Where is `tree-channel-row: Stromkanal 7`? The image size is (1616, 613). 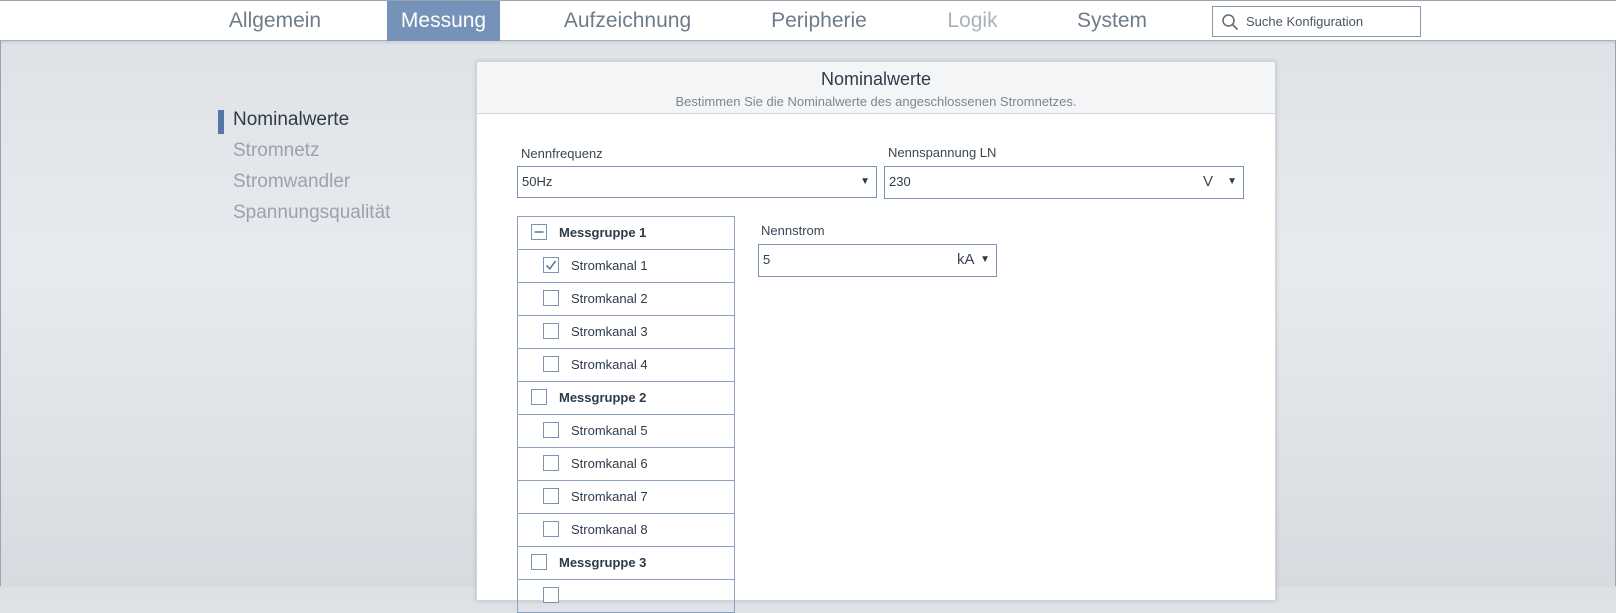 tree-channel-row: Stromkanal 7 is located at coordinates (626, 497).